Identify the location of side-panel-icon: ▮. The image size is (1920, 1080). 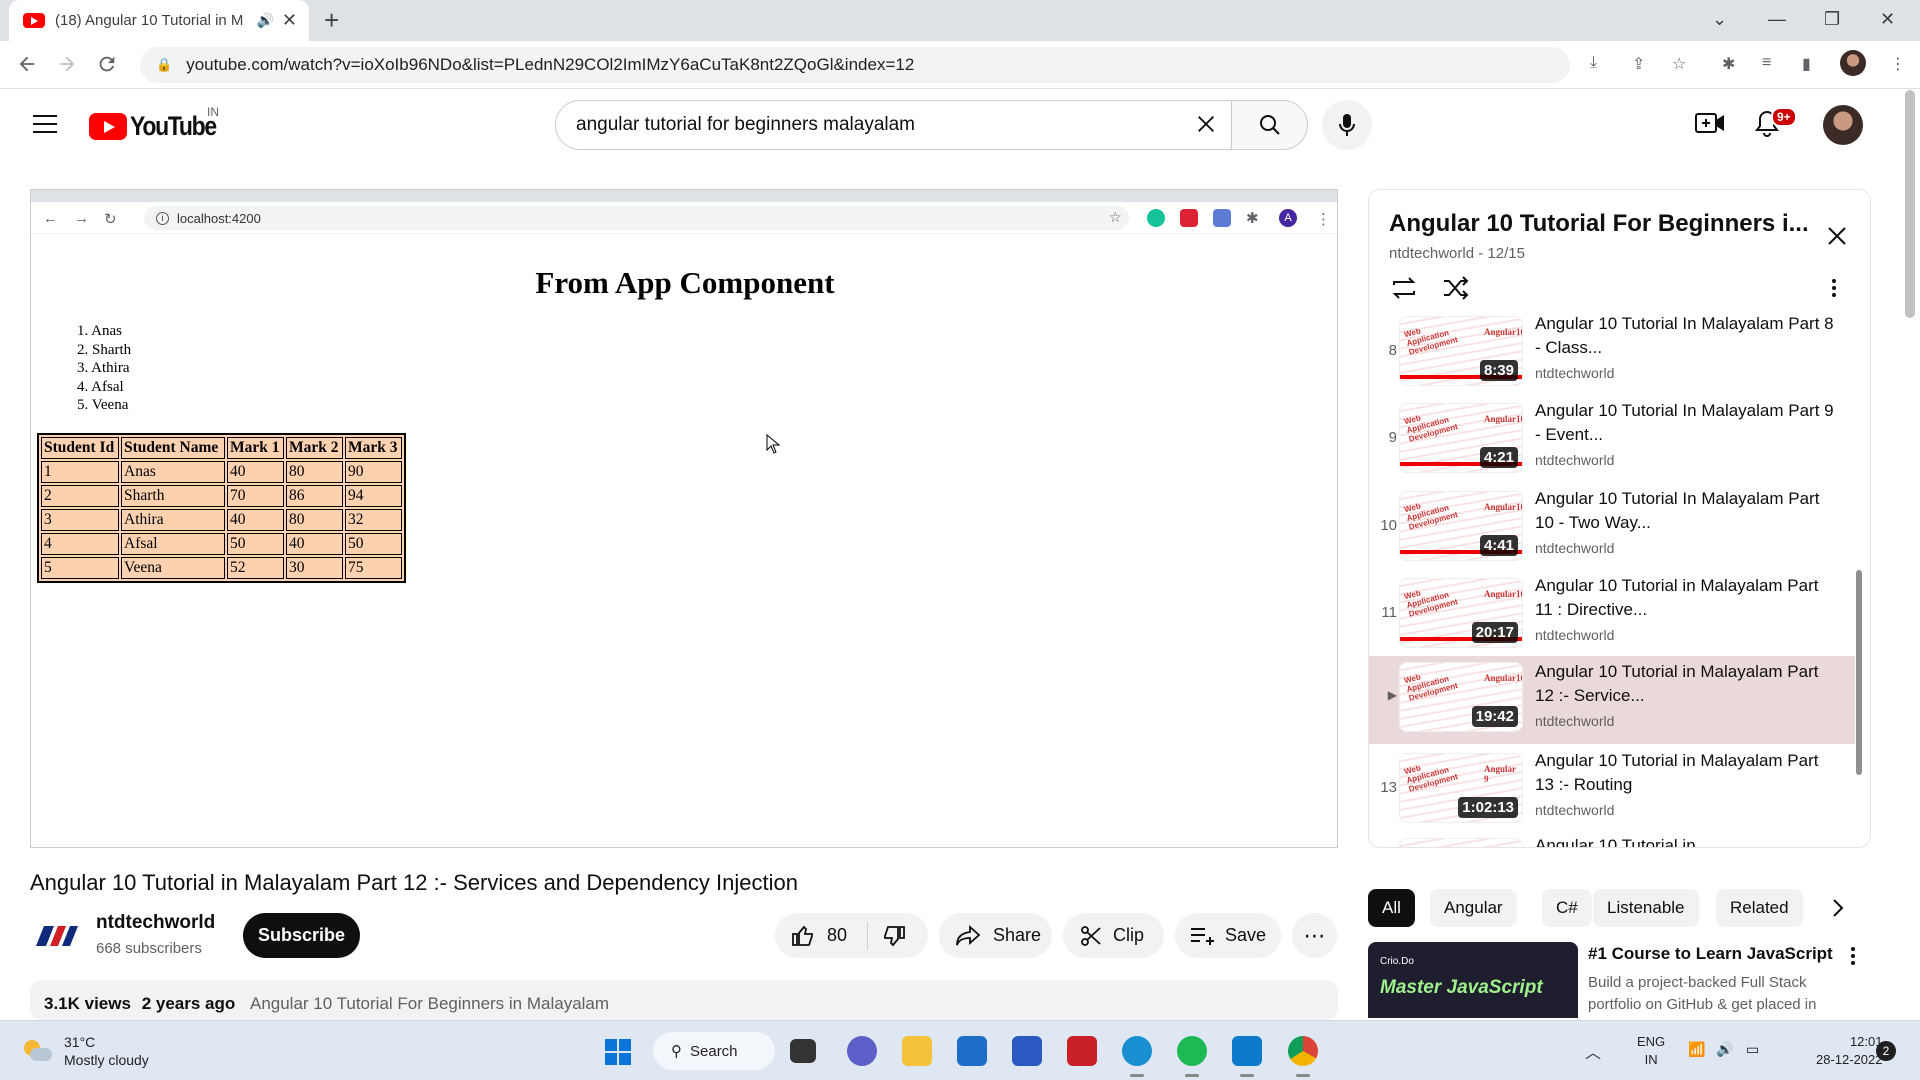
(1806, 64).